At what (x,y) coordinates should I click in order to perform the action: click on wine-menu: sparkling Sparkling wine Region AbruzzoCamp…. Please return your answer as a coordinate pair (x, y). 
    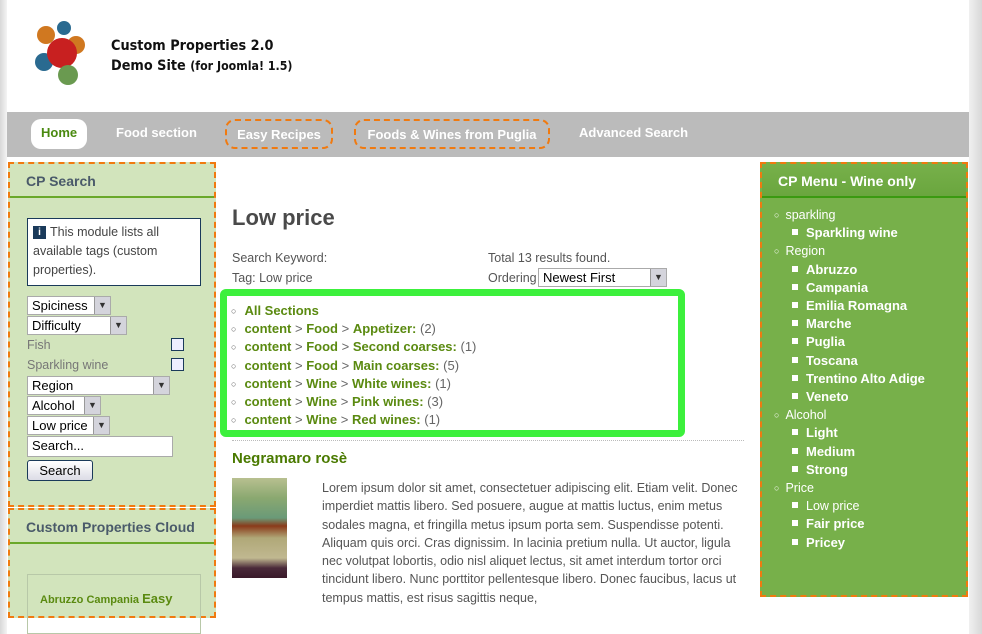
    Looking at the image, I should click on (864, 375).